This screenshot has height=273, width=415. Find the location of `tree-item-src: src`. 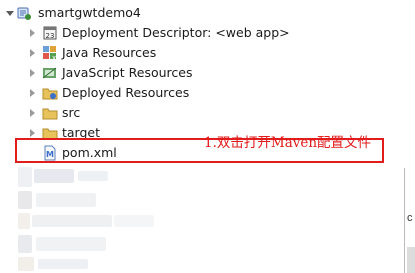

tree-item-src: src is located at coordinates (60, 113).